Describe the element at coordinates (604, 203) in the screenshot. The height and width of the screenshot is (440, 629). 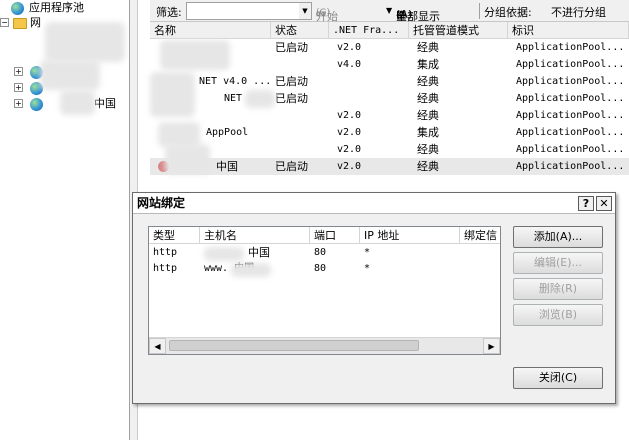
I see `close-icon: ✕` at that location.